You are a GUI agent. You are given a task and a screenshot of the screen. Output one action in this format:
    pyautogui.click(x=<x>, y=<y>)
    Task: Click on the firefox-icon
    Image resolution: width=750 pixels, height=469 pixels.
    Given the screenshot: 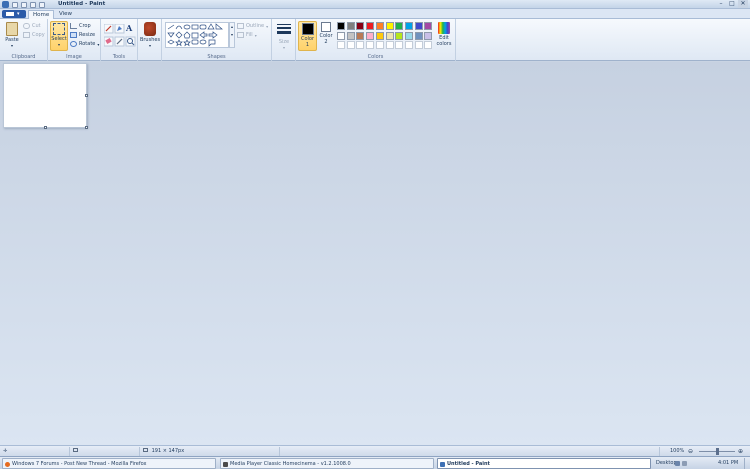 What is the action you would take?
    pyautogui.click(x=7, y=464)
    